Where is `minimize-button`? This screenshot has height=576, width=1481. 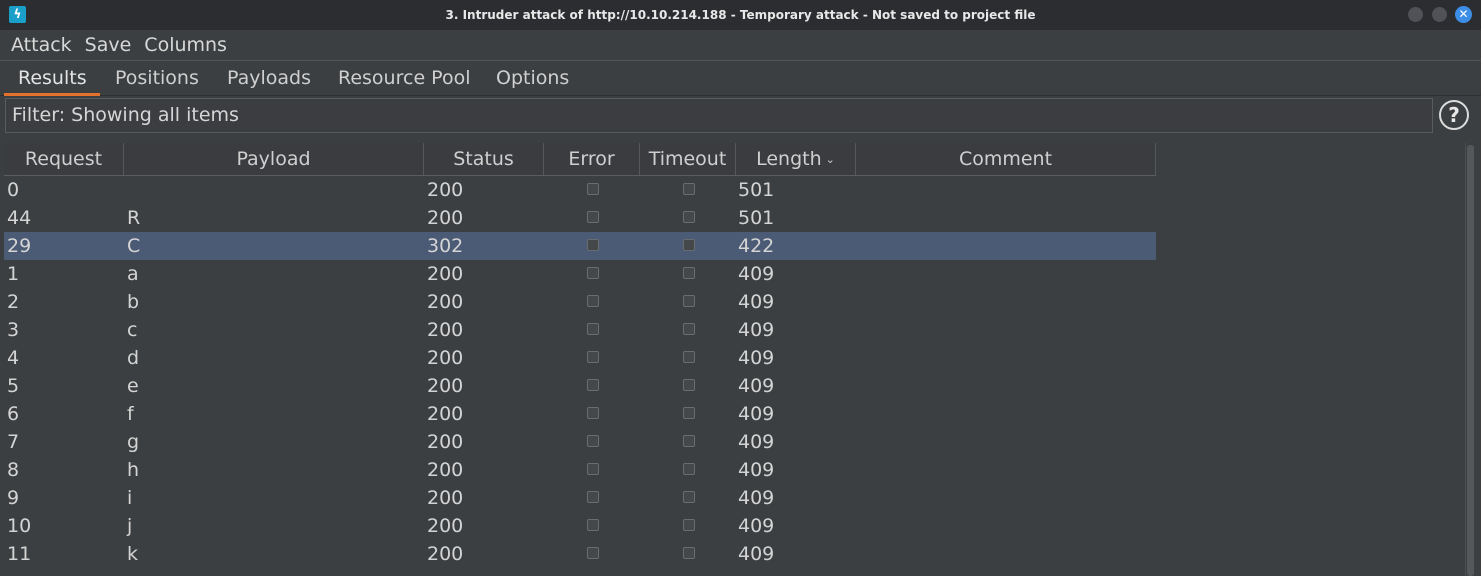 minimize-button is located at coordinates (1415, 14).